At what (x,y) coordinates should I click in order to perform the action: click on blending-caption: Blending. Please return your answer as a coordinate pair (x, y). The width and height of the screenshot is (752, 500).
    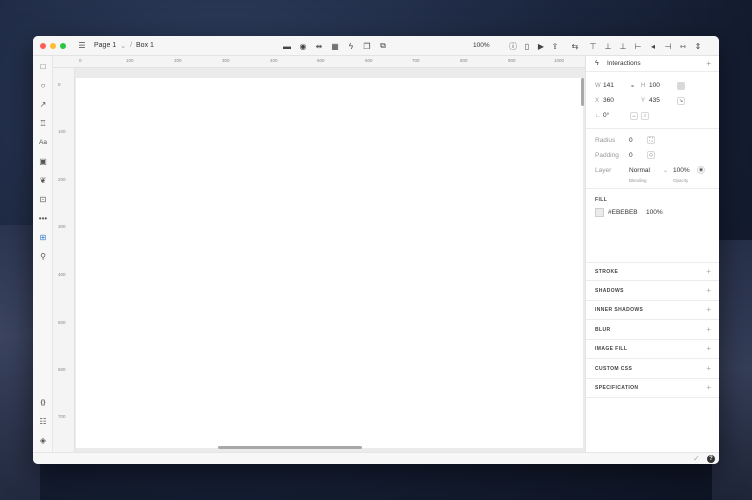
    Looking at the image, I should click on (638, 180).